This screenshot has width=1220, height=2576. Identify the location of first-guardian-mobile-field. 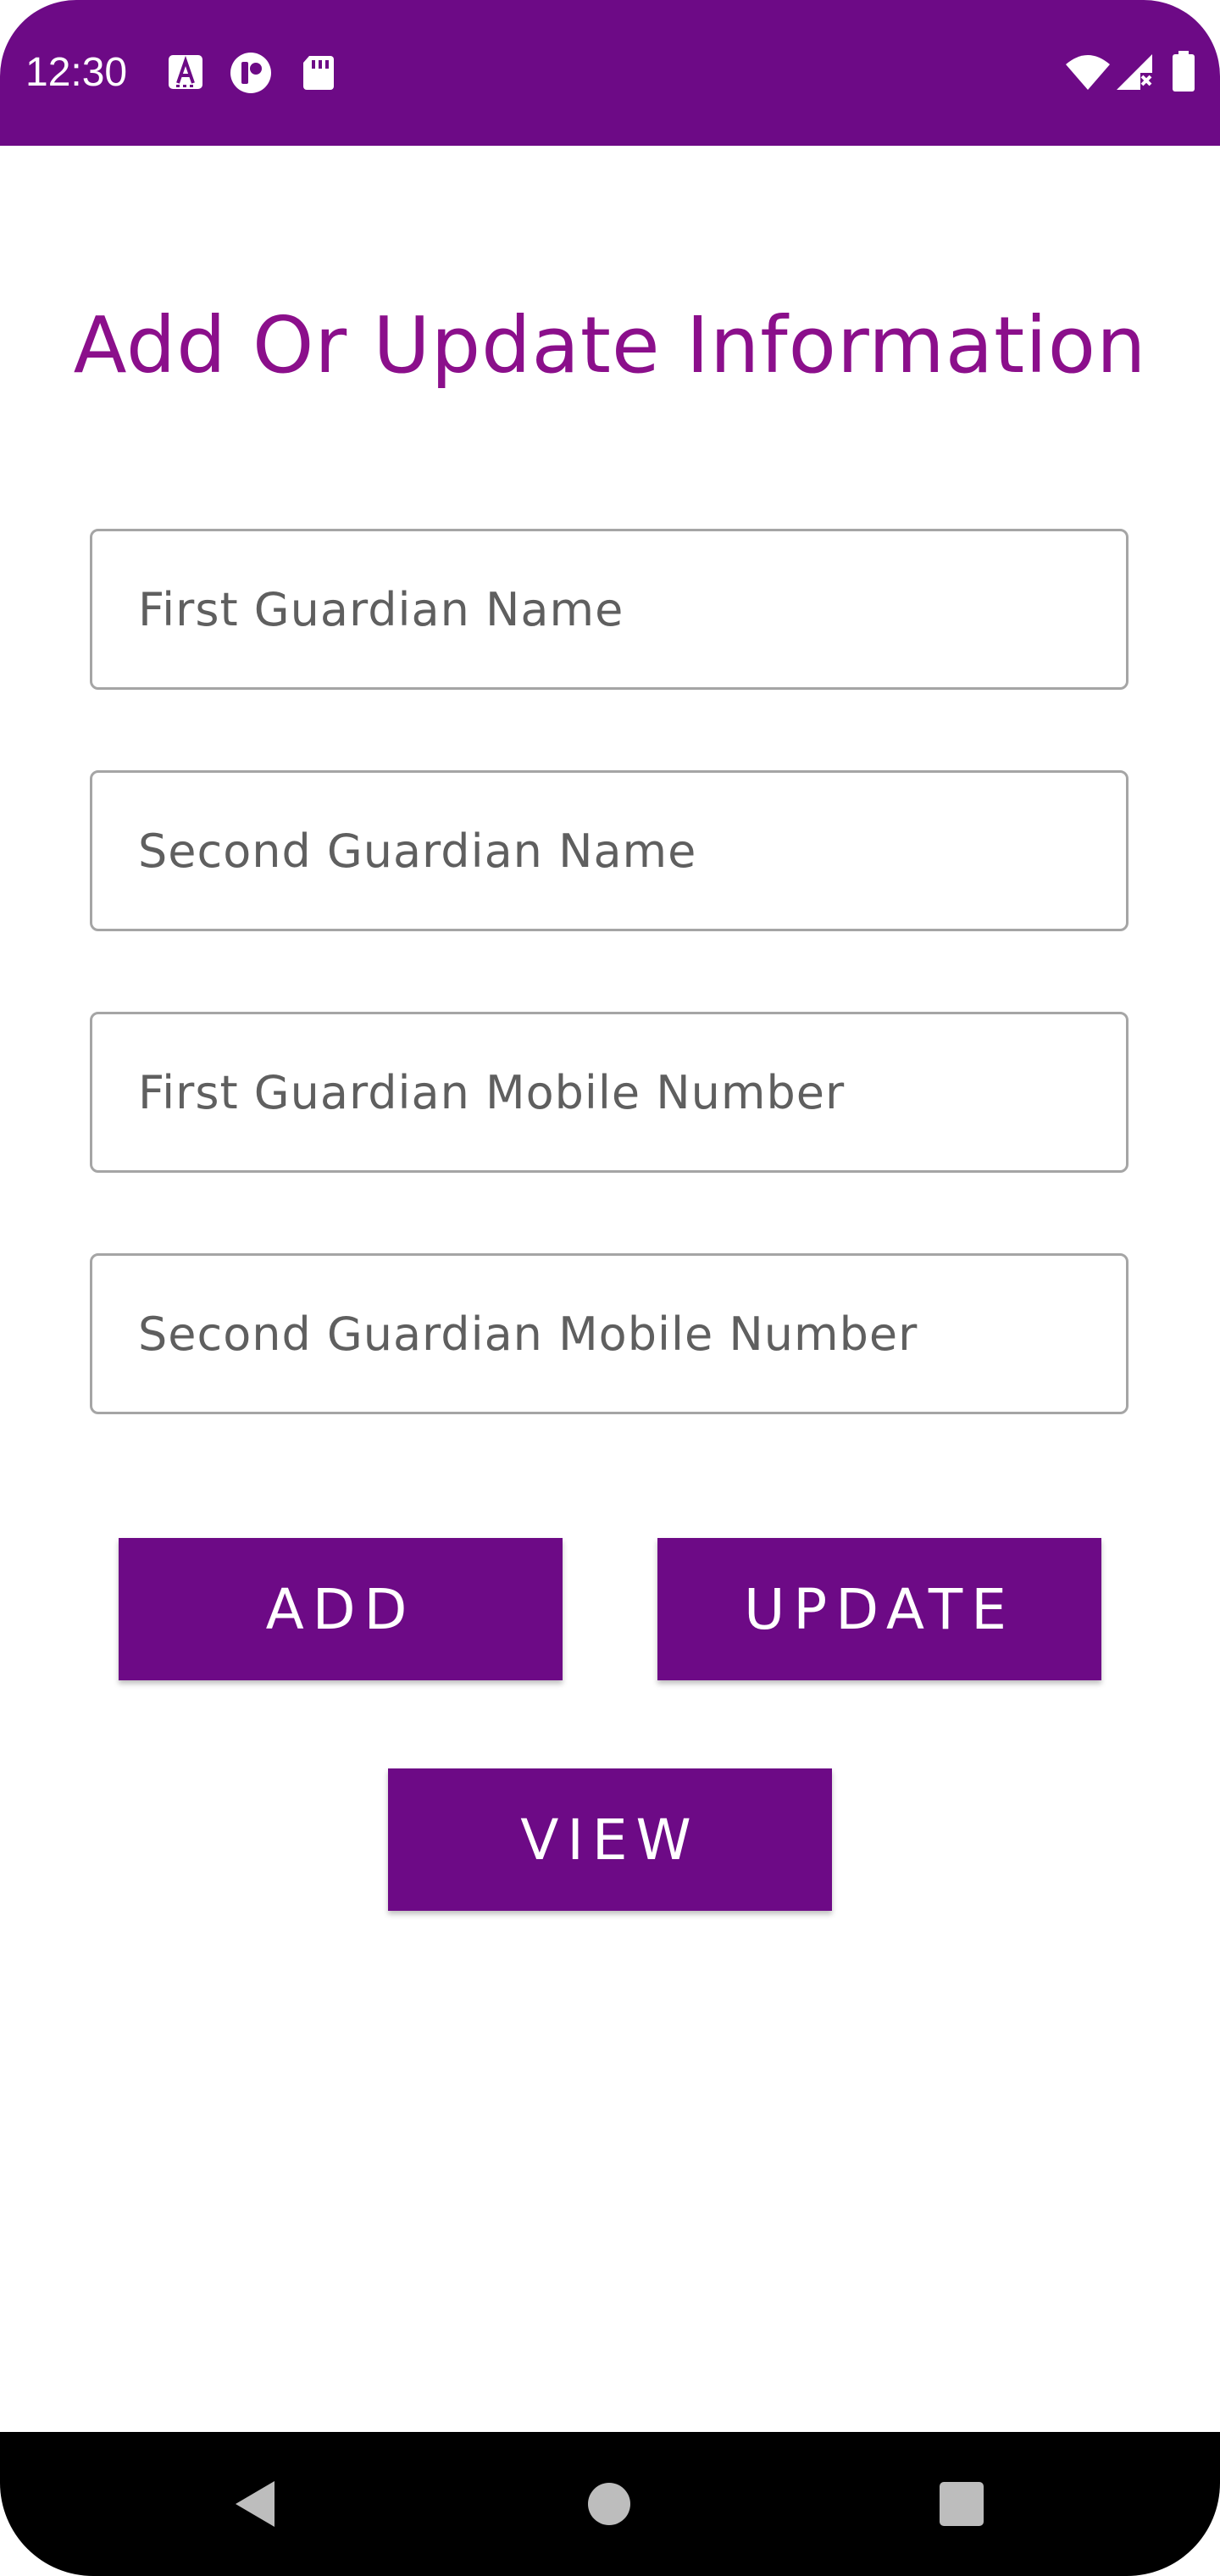
(609, 1092).